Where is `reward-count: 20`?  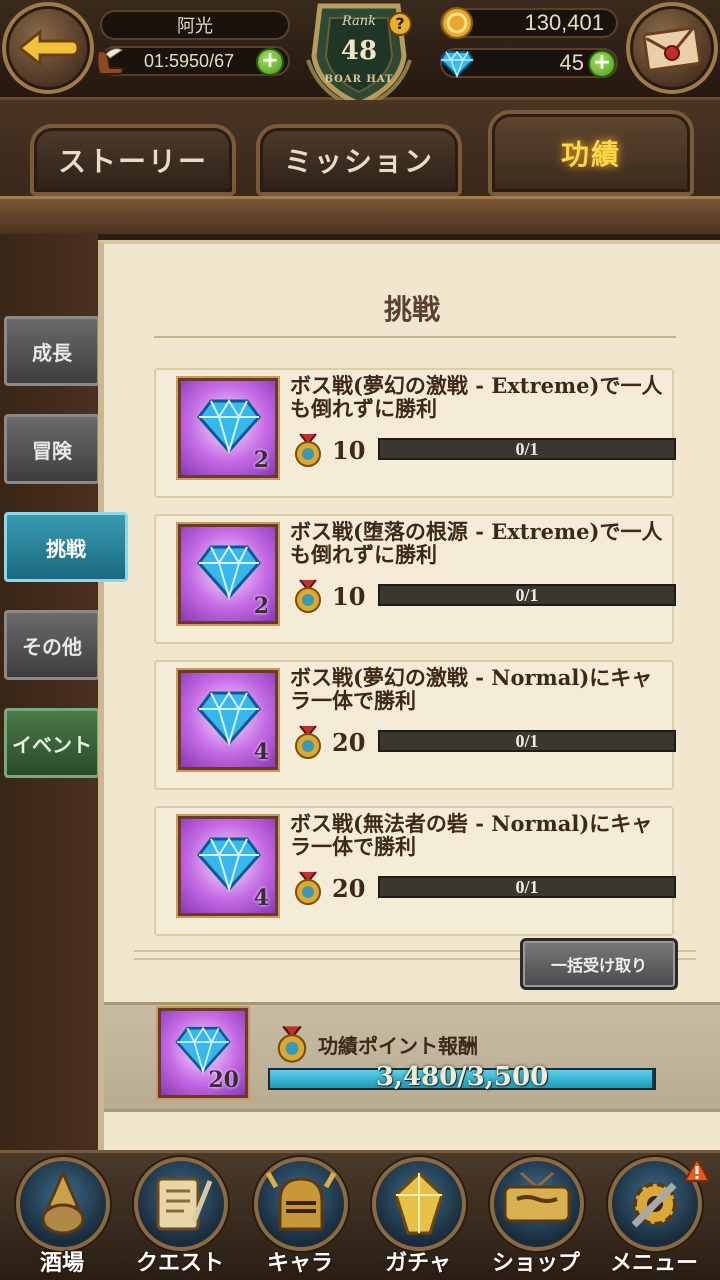 reward-count: 20 is located at coordinates (223, 1080).